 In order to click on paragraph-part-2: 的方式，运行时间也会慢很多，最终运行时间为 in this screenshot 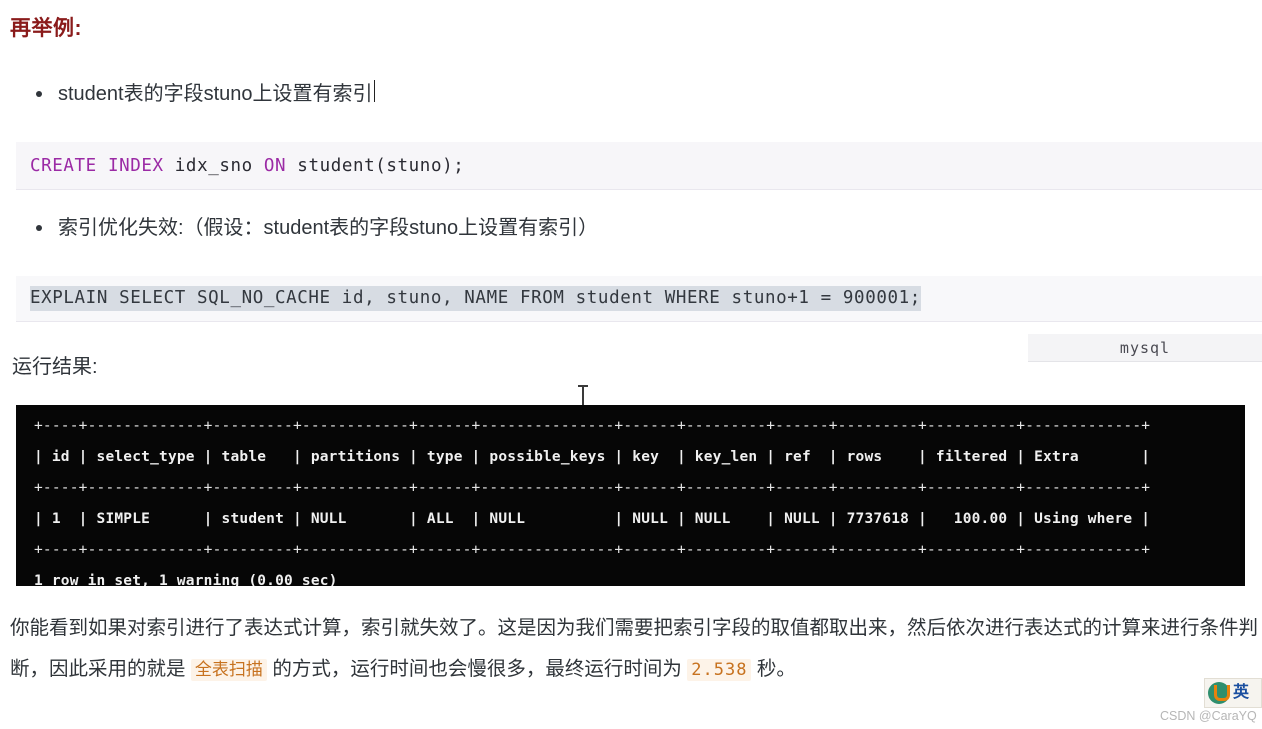, I will do `click(477, 669)`.